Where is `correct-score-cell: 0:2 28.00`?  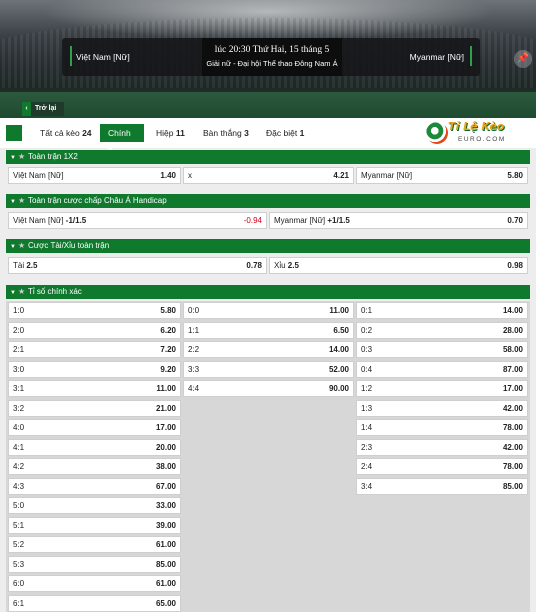
correct-score-cell: 0:2 28.00 is located at coordinates (442, 330).